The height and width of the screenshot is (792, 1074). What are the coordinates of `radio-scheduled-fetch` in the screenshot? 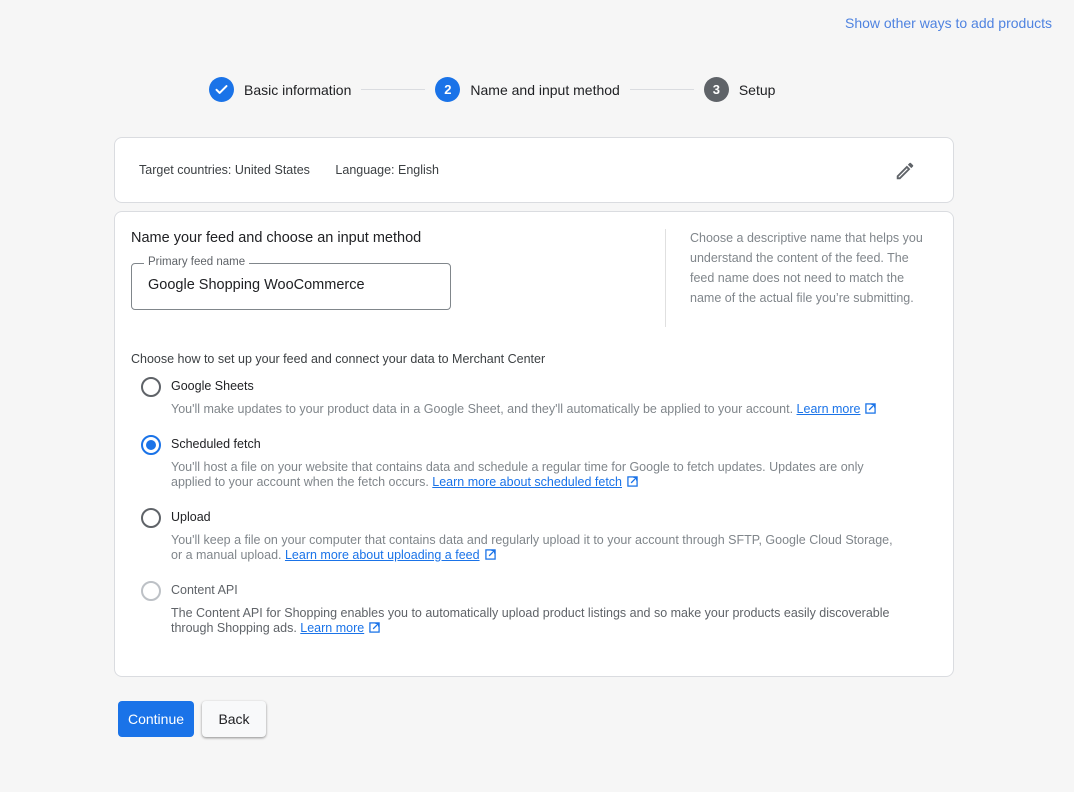 It's located at (151, 445).